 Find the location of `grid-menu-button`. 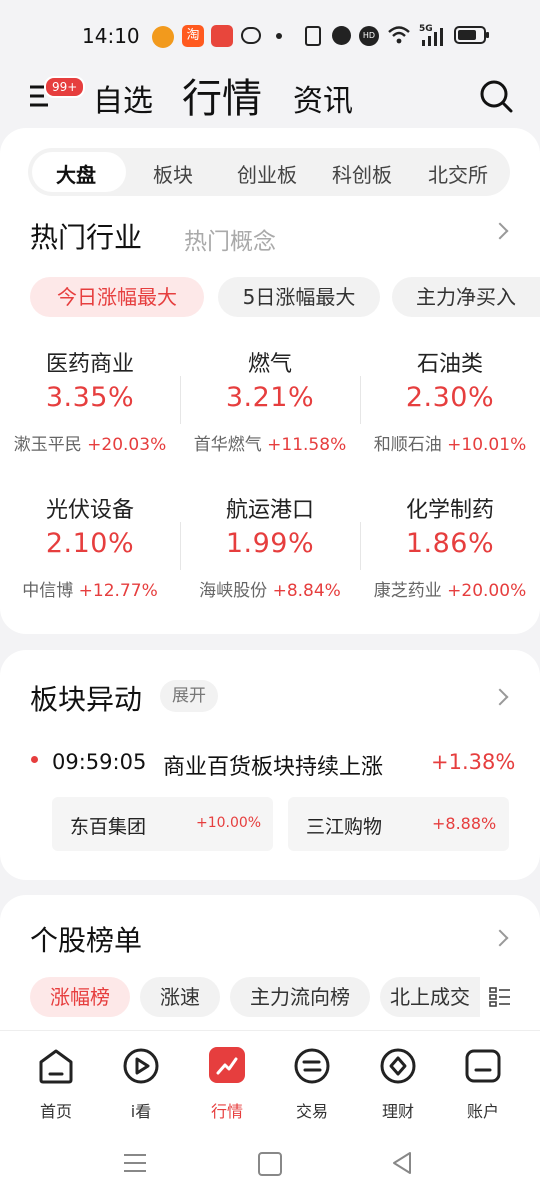

grid-menu-button is located at coordinates (510, 997).